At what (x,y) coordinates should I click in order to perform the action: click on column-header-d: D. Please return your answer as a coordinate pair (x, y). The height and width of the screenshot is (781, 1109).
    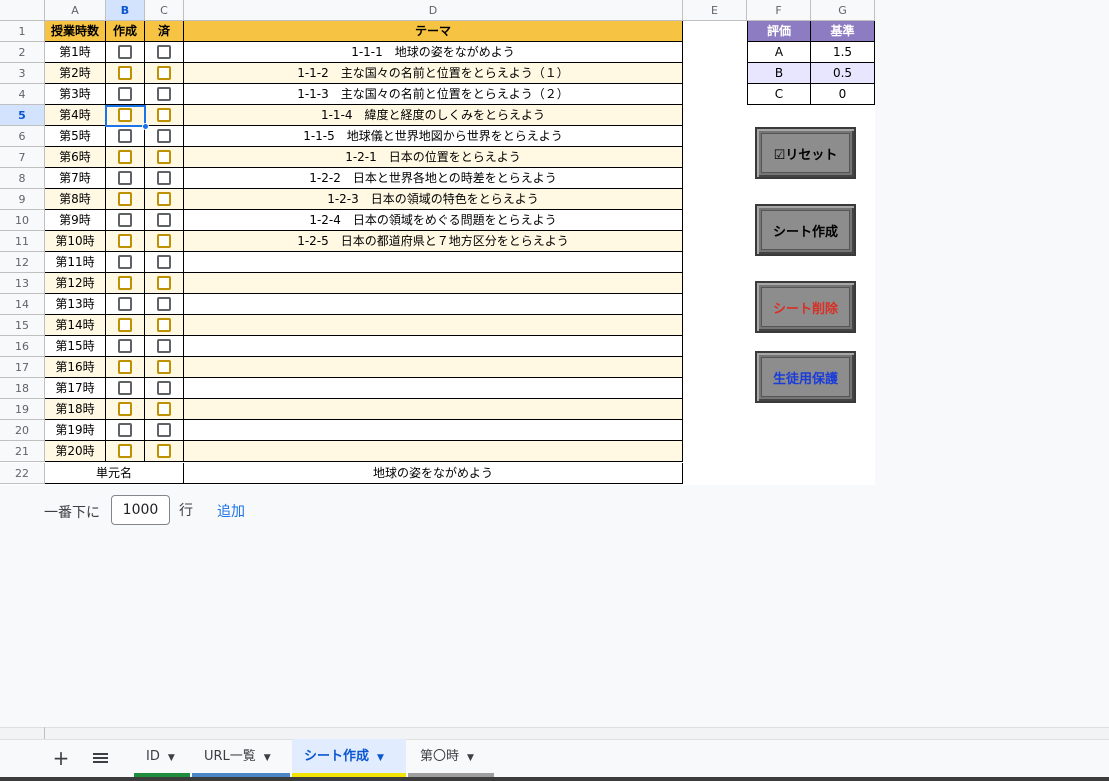
    Looking at the image, I should click on (433, 10).